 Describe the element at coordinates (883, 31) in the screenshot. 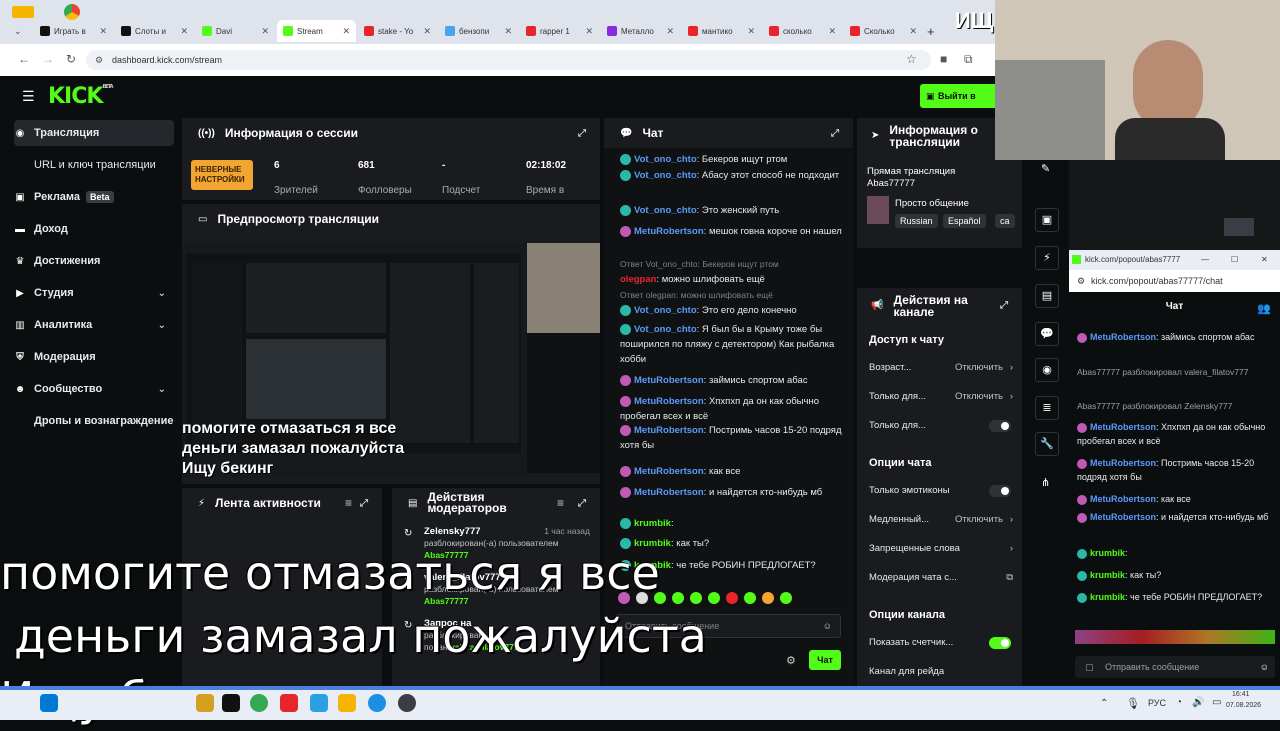

I see `browser-tab: Сколько ✕` at that location.